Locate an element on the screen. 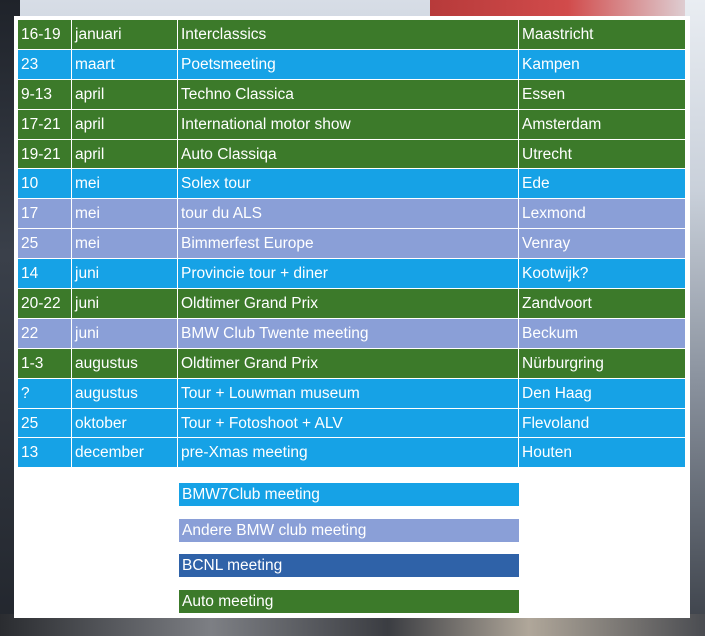 The height and width of the screenshot is (636, 705). event-date: ? is located at coordinates (45, 393).